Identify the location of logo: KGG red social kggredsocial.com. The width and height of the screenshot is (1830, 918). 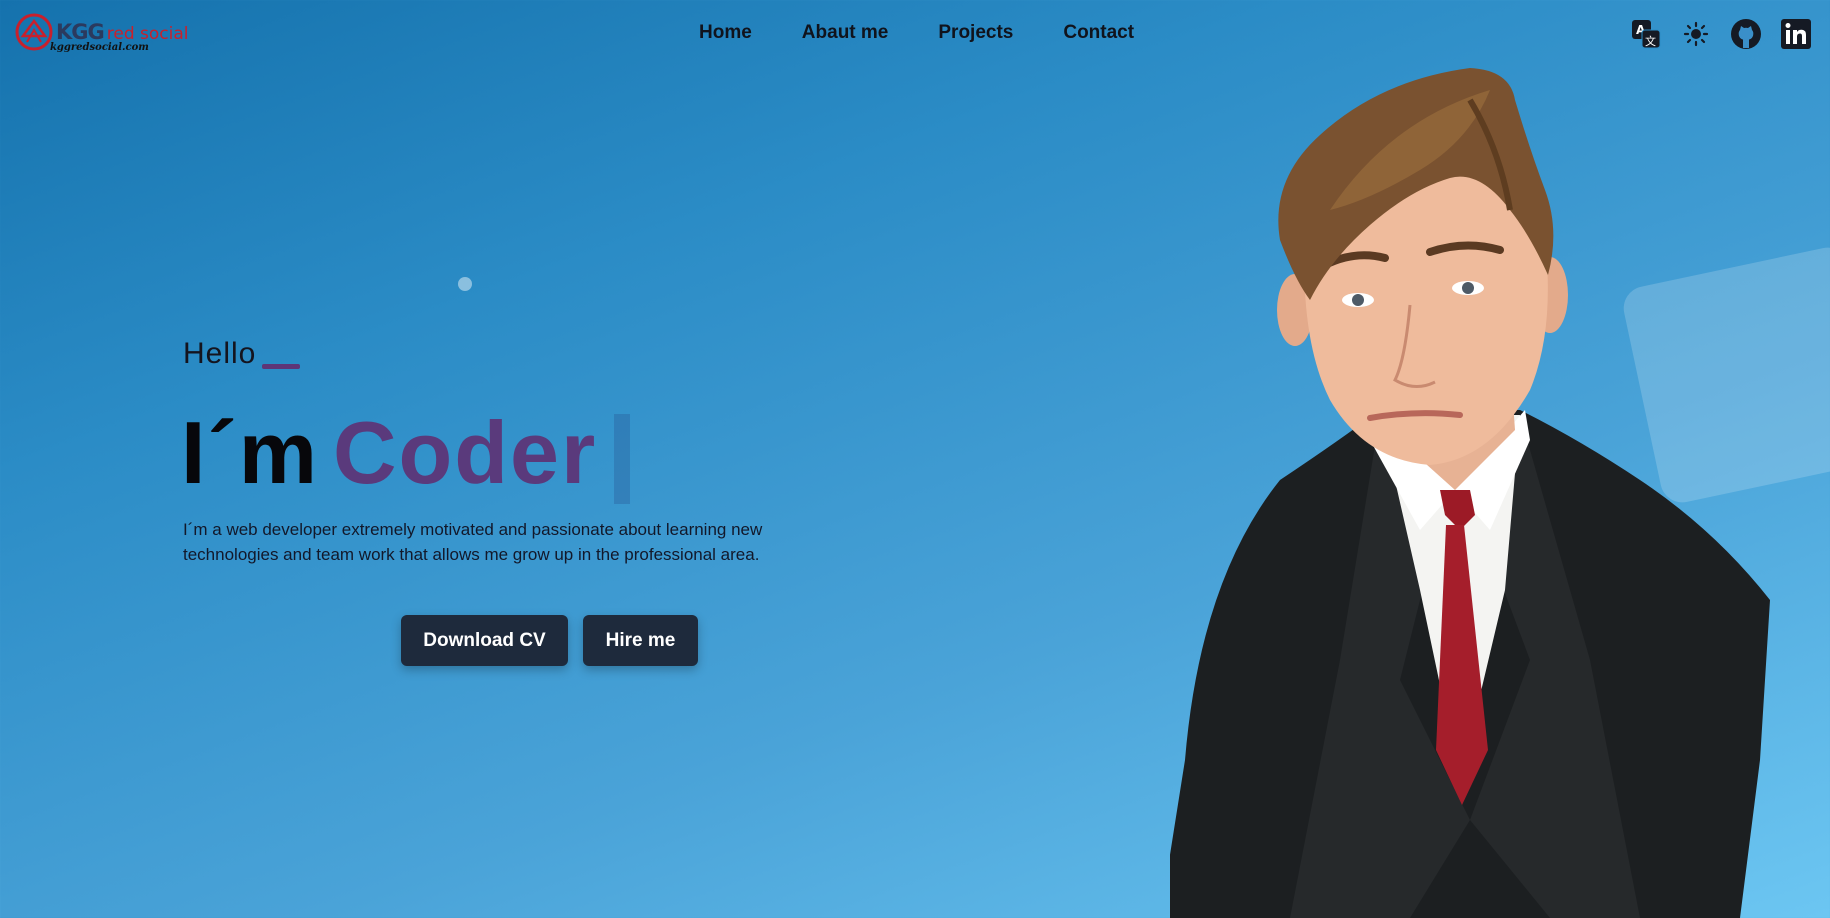
(101, 32).